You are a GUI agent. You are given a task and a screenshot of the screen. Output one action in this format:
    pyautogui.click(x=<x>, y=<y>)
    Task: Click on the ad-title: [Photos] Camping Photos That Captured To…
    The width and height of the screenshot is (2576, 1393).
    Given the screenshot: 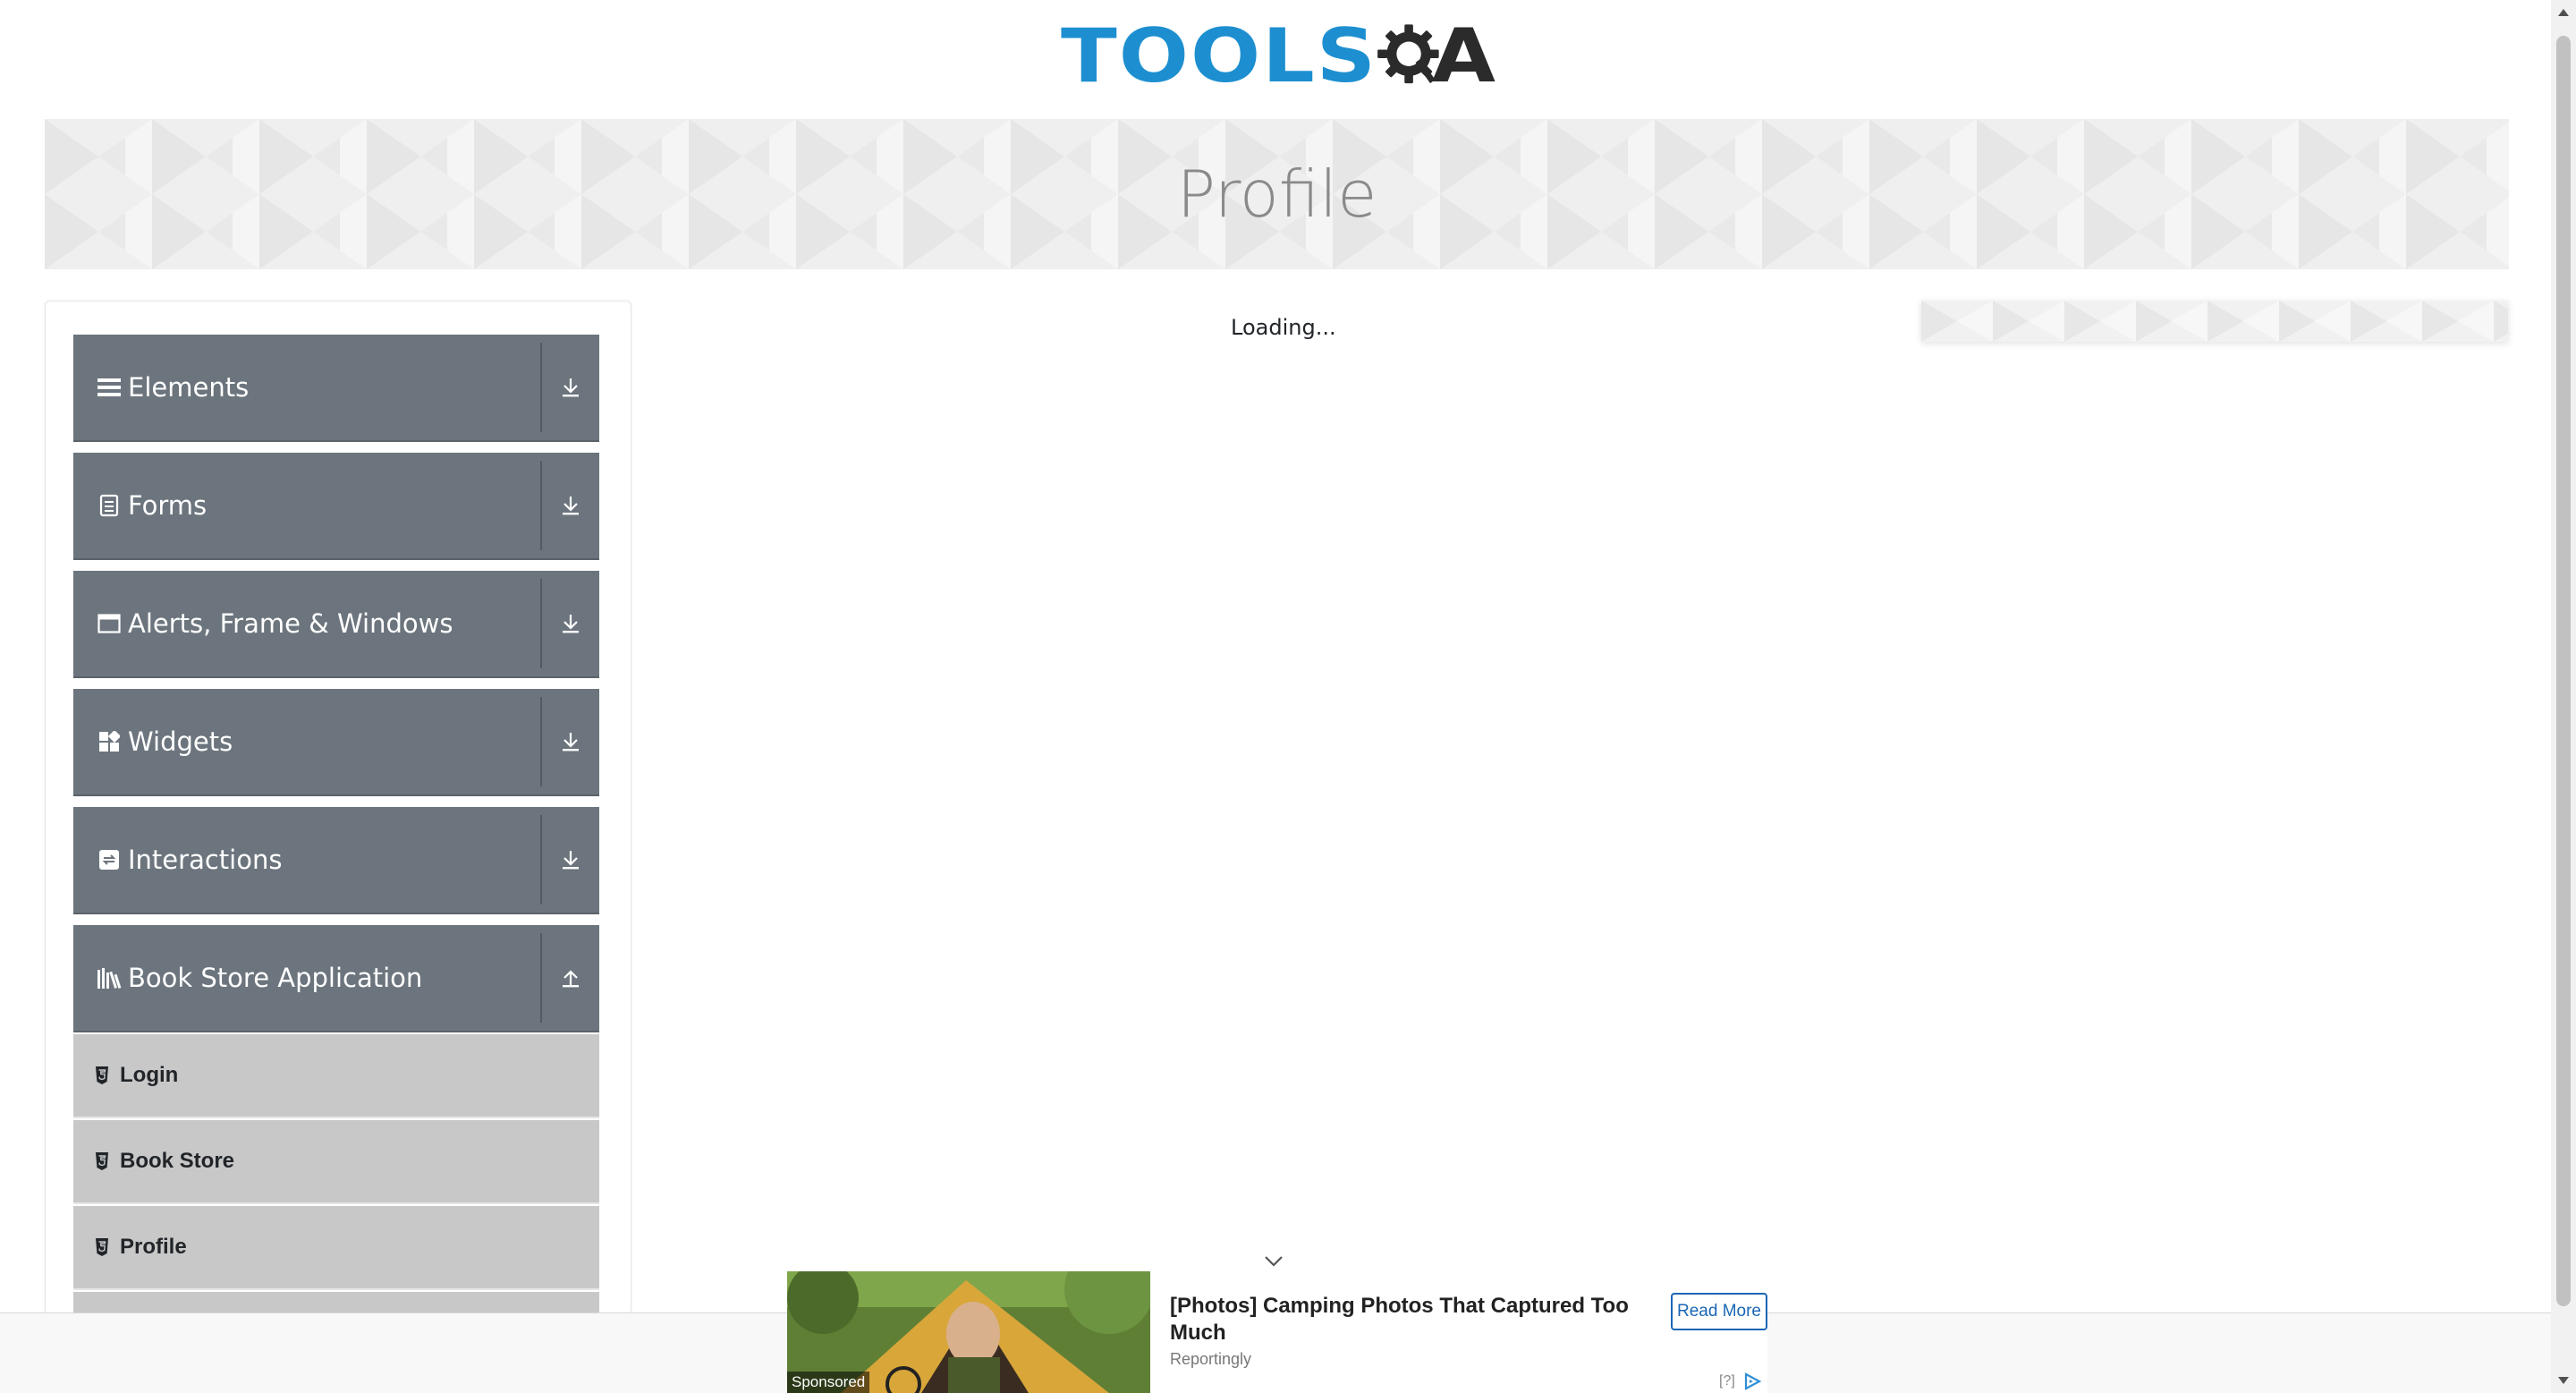 What is the action you would take?
    pyautogui.click(x=1411, y=1319)
    